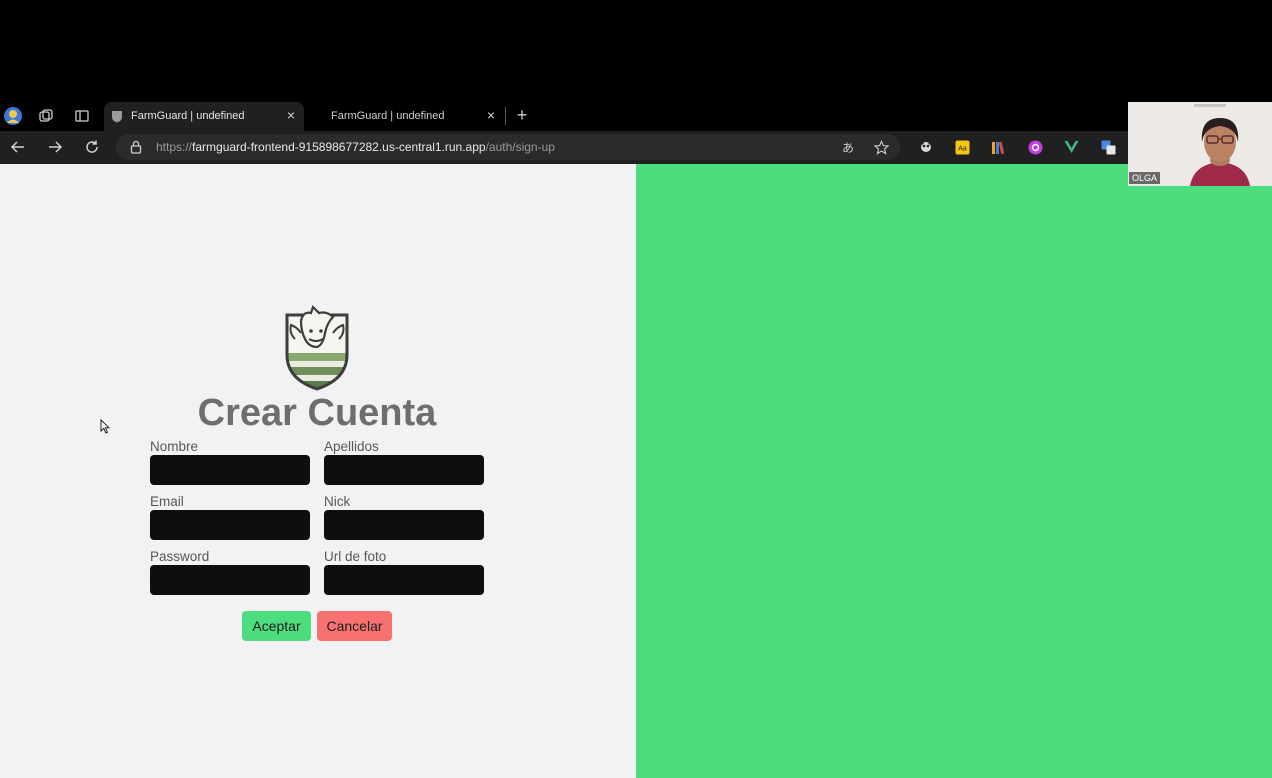 Image resolution: width=1272 pixels, height=778 pixels. I want to click on extension-translate-icon, so click(1108, 147).